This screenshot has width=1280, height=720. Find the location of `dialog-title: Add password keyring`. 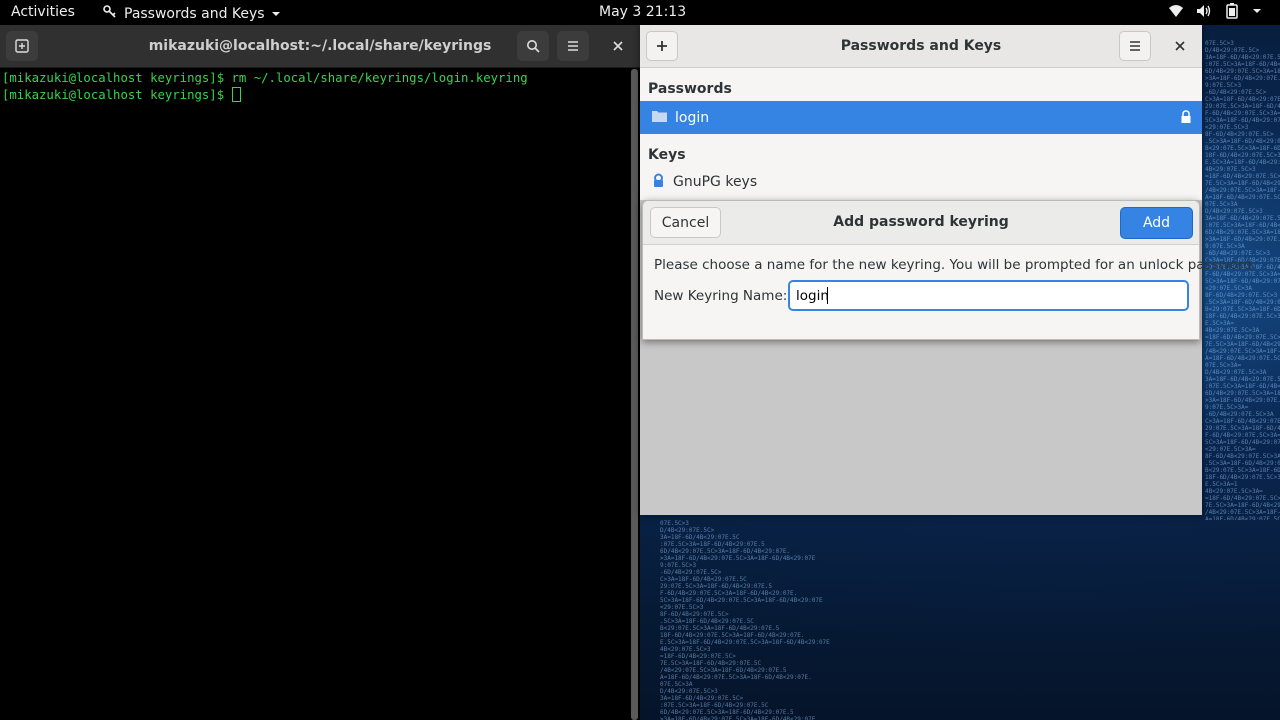

dialog-title: Add password keyring is located at coordinates (921, 222).